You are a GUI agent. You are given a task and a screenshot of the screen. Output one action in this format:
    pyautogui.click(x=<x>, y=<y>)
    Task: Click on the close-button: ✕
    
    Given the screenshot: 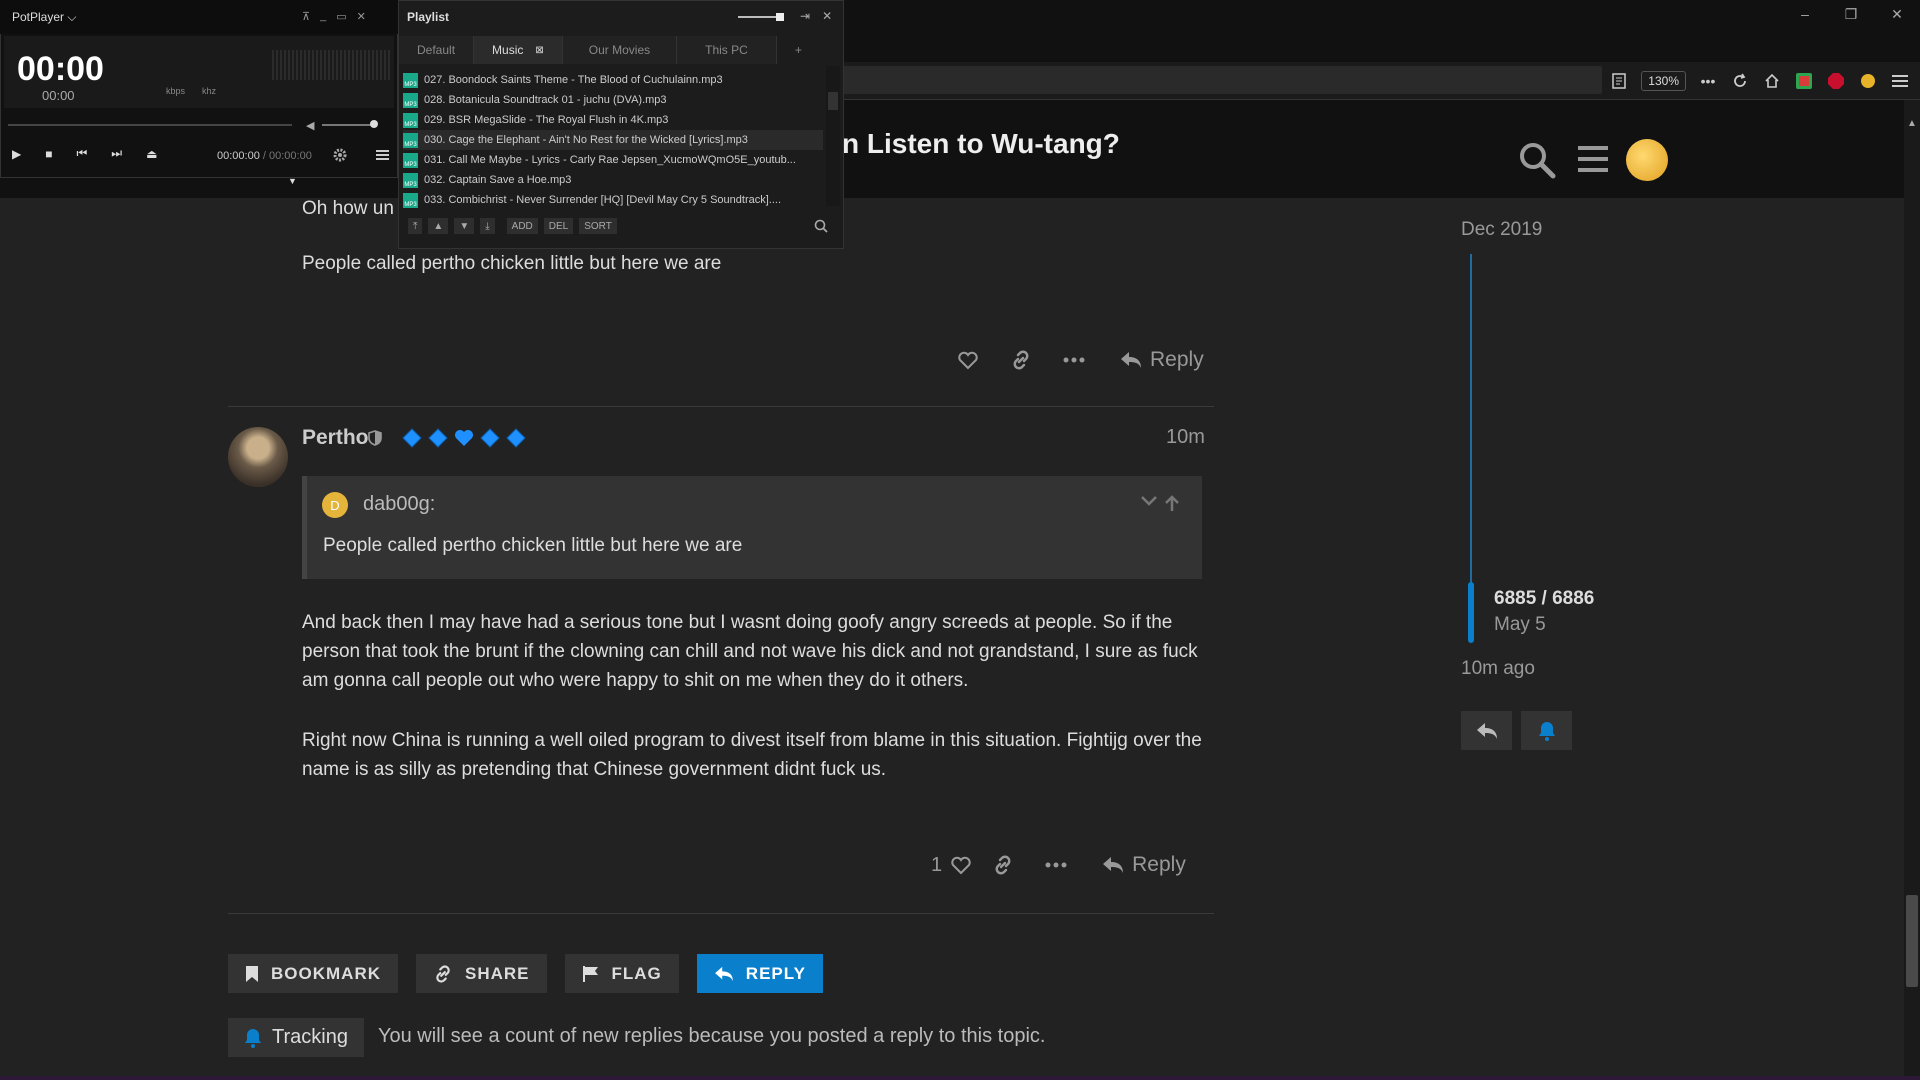 What is the action you would take?
    pyautogui.click(x=1897, y=14)
    